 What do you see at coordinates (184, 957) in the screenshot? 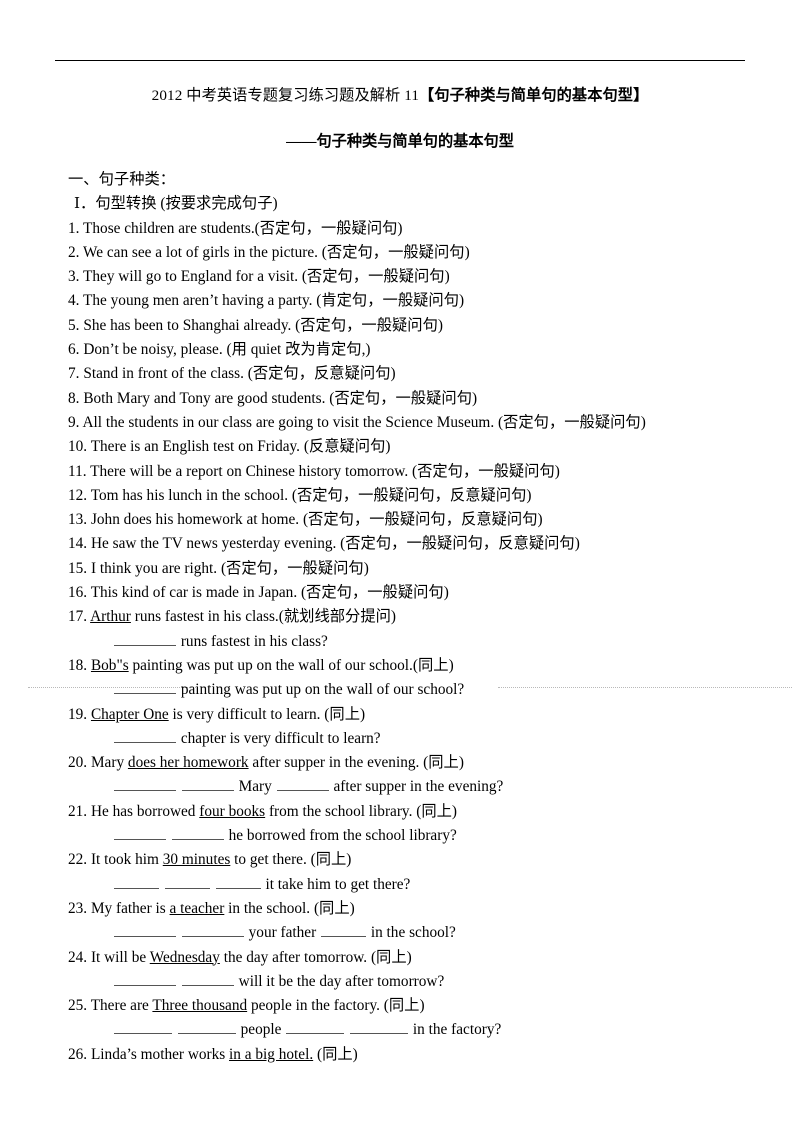
I see `underlined-phrase: Wednesday` at bounding box center [184, 957].